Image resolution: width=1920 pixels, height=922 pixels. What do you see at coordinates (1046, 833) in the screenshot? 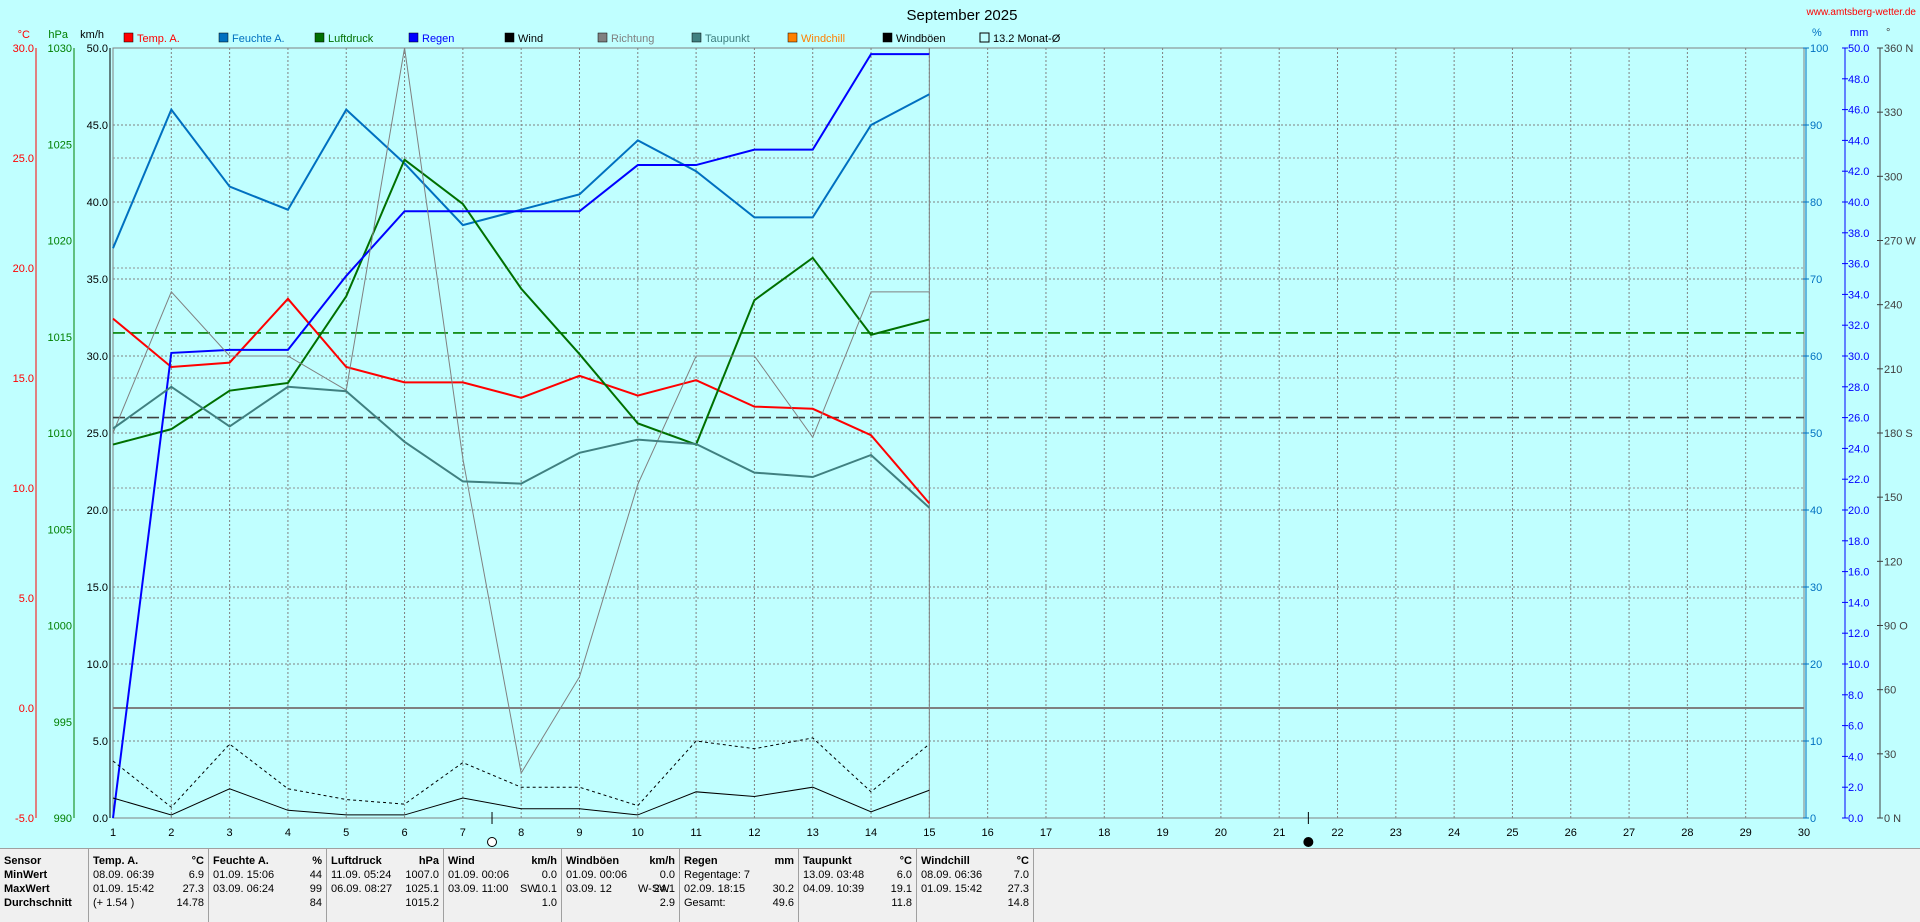
I see `x-tick-label: 17` at bounding box center [1046, 833].